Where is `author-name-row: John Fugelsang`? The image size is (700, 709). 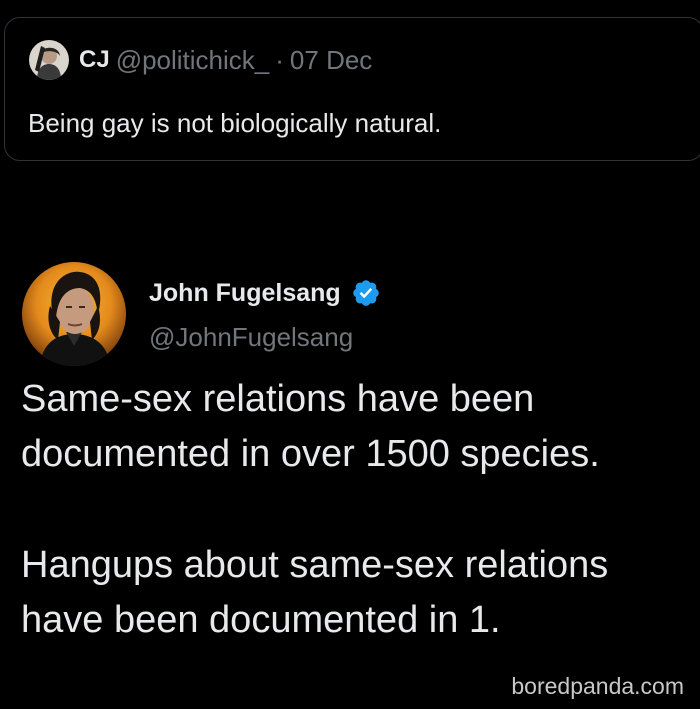
author-name-row: John Fugelsang is located at coordinates (265, 293).